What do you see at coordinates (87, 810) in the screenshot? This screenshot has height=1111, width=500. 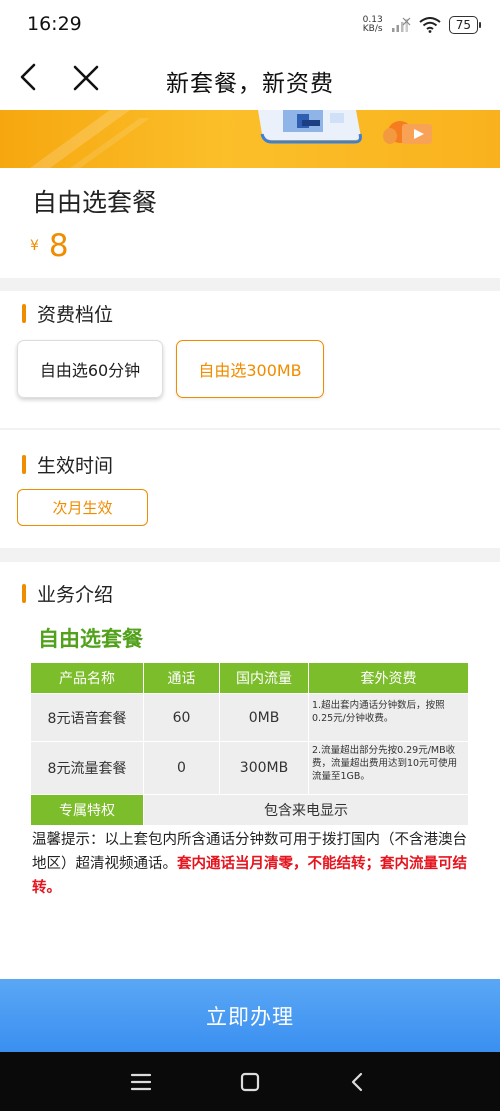 I see `privilege-label: 专属特权` at bounding box center [87, 810].